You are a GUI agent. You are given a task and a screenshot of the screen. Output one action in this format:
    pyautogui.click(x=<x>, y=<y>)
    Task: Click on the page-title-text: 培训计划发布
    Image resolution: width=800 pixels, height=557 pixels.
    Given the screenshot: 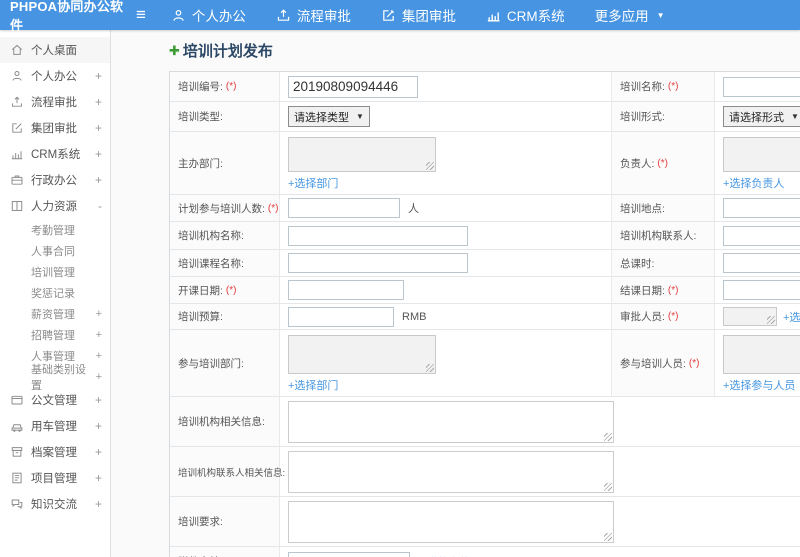 What is the action you would take?
    pyautogui.click(x=227, y=51)
    